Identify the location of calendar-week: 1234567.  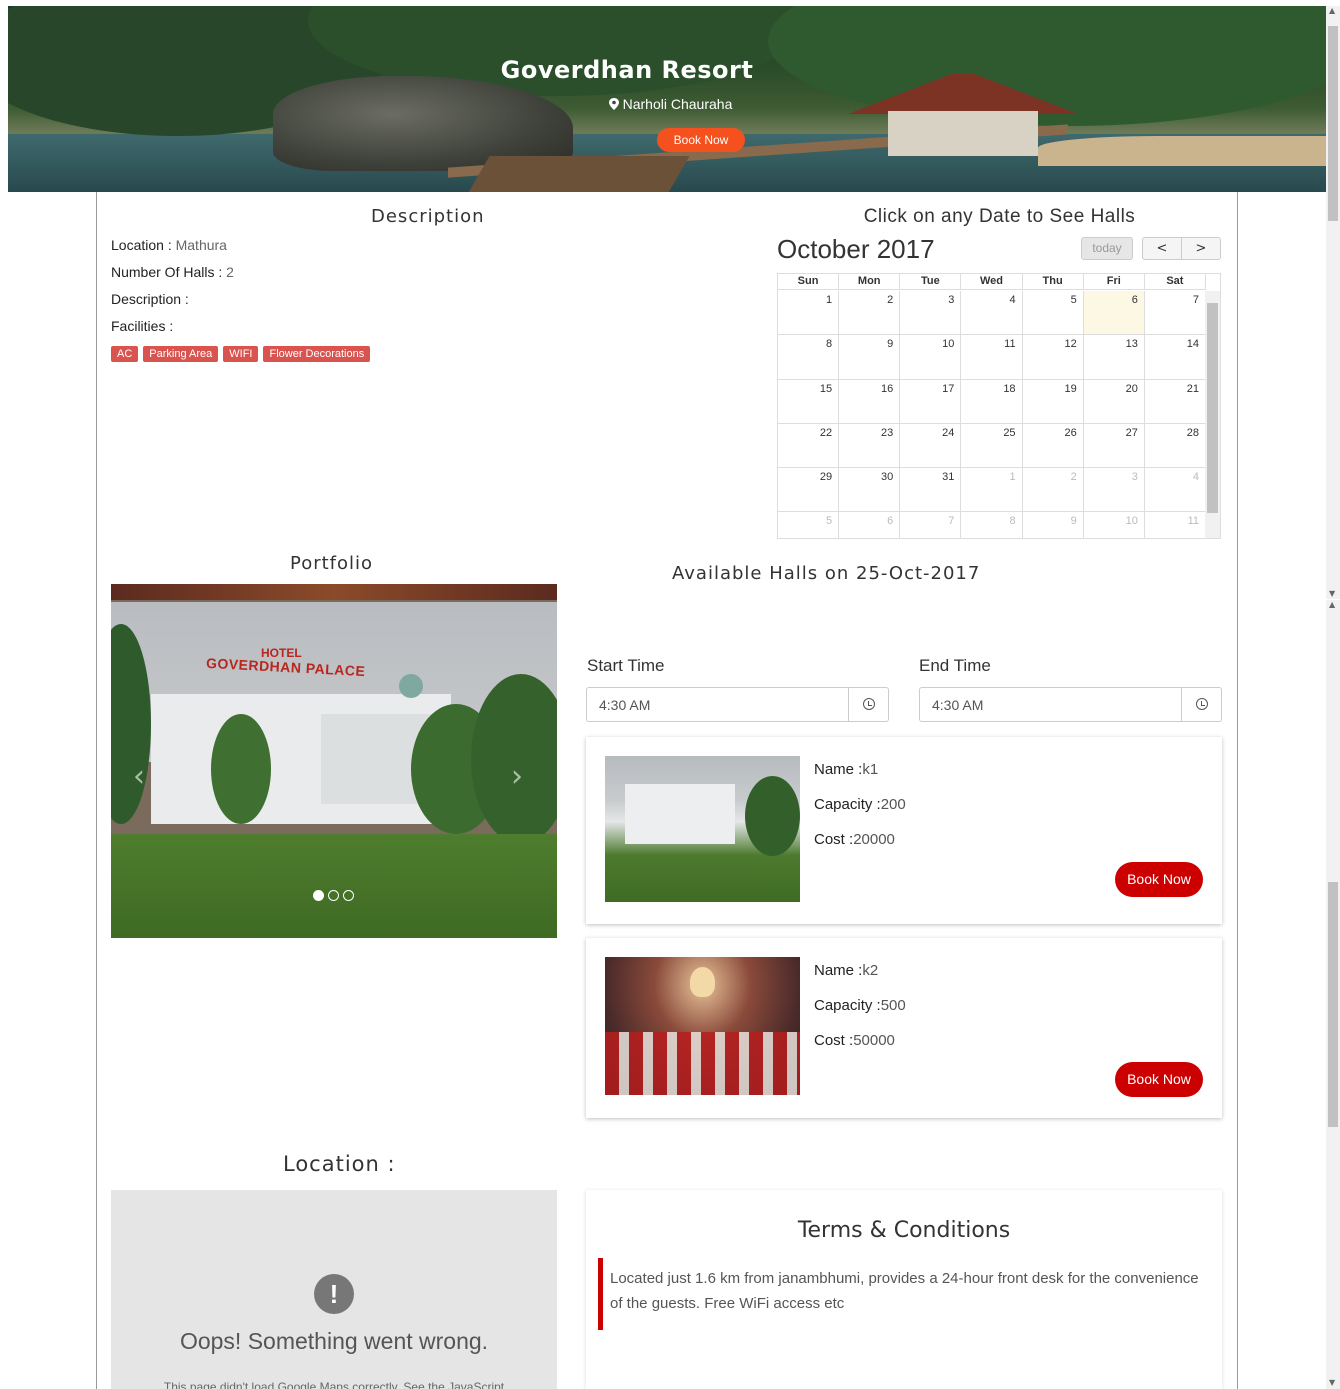
(992, 313).